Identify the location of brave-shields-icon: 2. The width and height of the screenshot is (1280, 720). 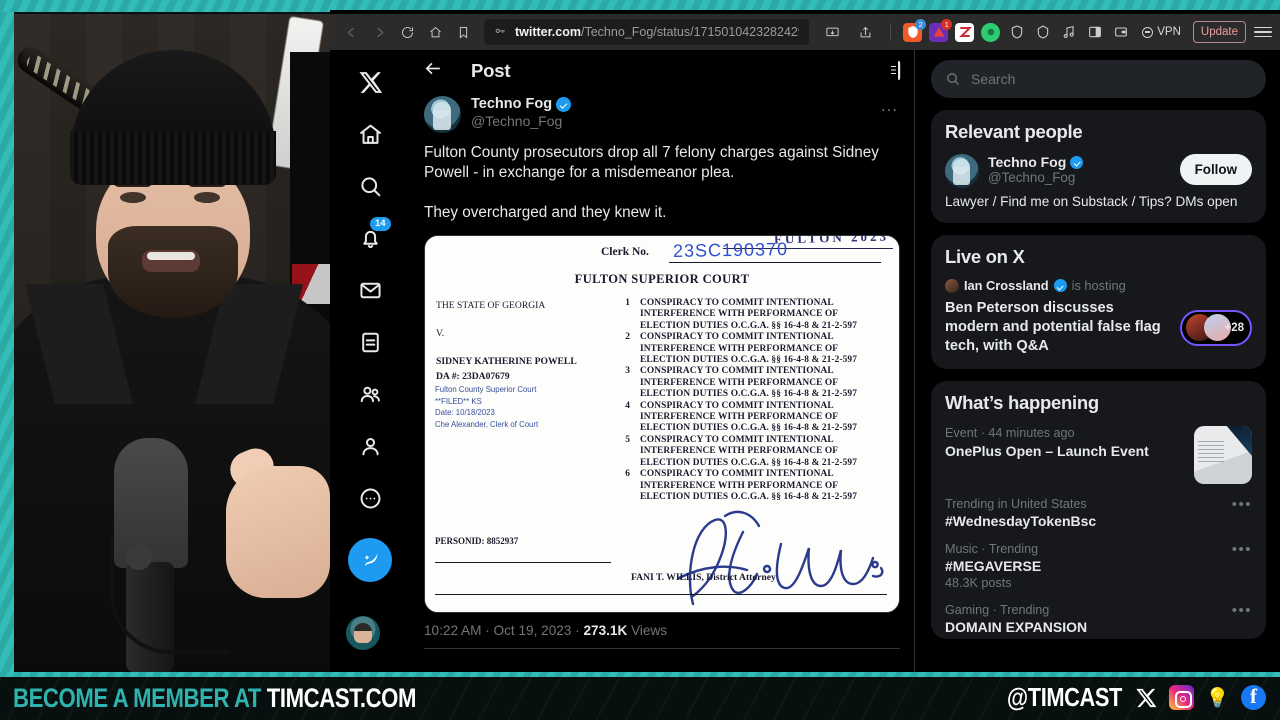
(915, 30).